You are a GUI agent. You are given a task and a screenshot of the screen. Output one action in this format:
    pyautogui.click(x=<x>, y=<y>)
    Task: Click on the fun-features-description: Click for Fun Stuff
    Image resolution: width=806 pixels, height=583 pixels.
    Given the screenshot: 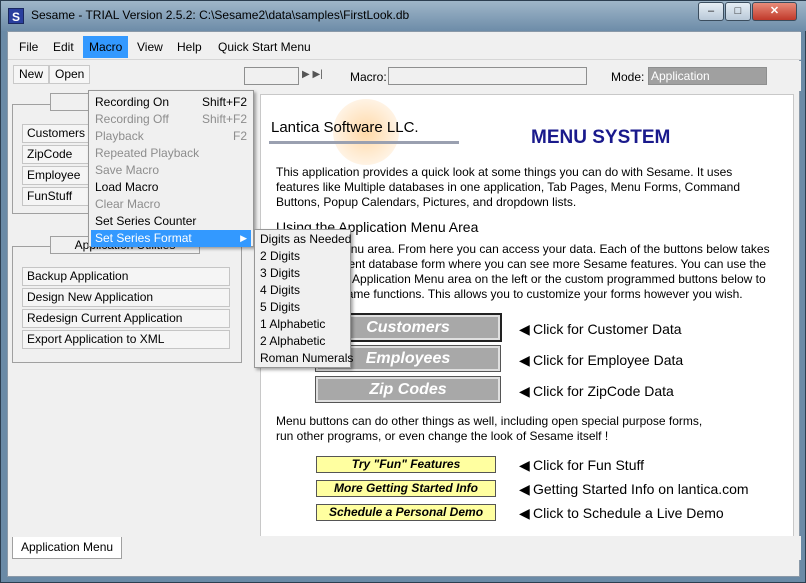 What is the action you would take?
    pyautogui.click(x=589, y=465)
    